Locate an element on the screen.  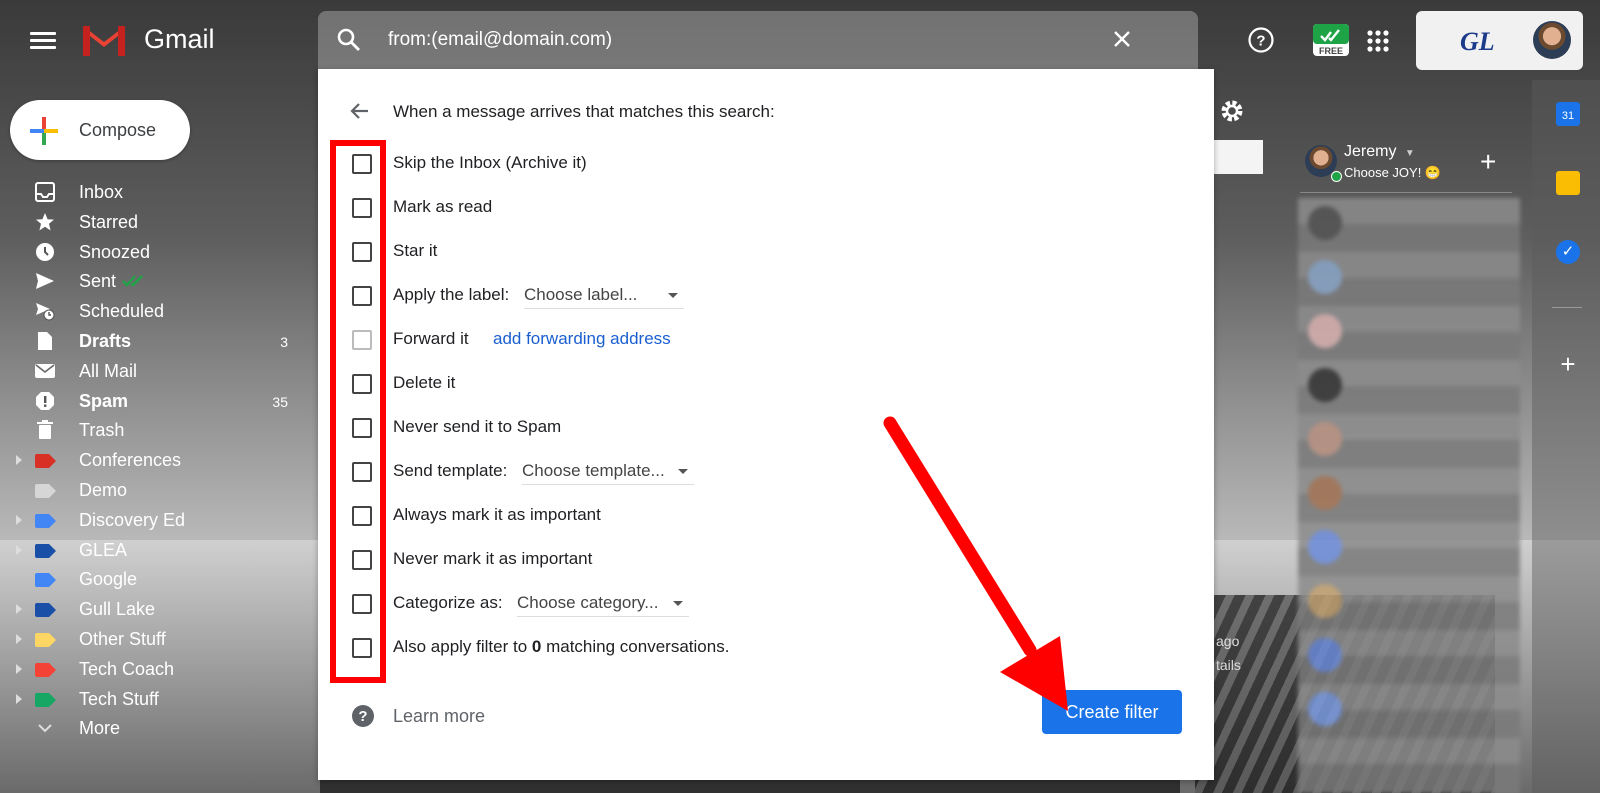
sidebar-item-tech-stuff: Tech Stuff is located at coordinates (150, 700).